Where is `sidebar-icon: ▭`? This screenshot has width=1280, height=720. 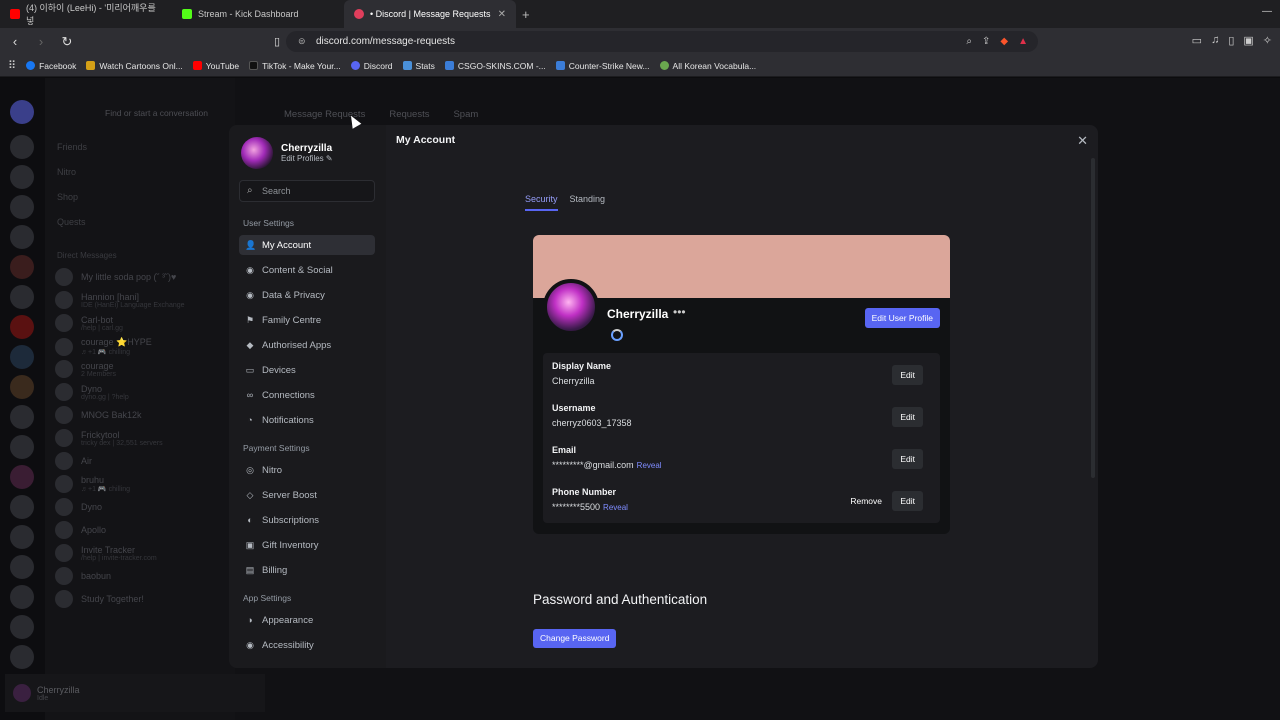
sidebar-icon: ▭ is located at coordinates (1197, 40).